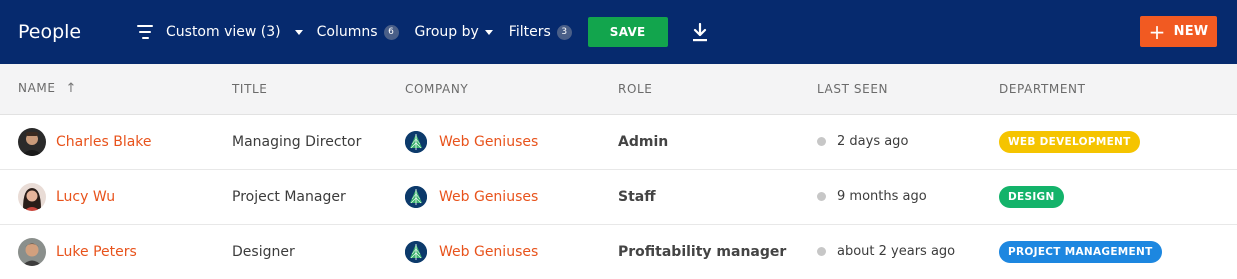 The height and width of the screenshot is (279, 1237). What do you see at coordinates (318, 197) in the screenshot?
I see `title-cell: Project Manager` at bounding box center [318, 197].